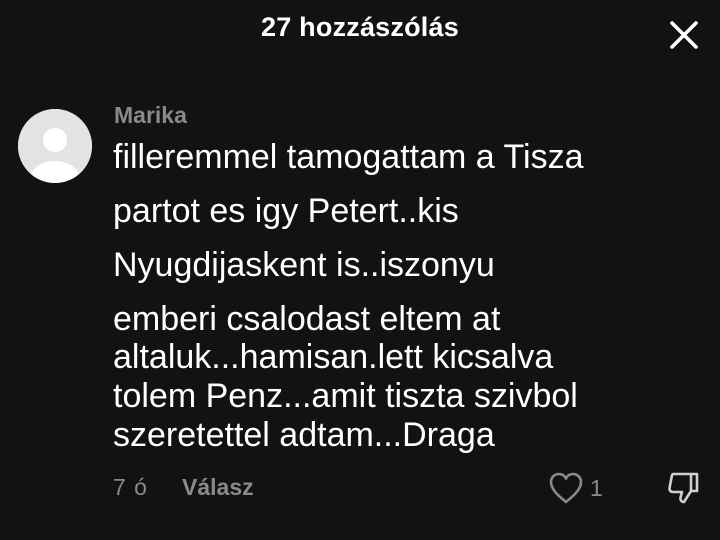 Image resolution: width=720 pixels, height=540 pixels. Describe the element at coordinates (304, 265) in the screenshot. I see `comment-line: Nyugdijaskent is..iszonyu` at that location.